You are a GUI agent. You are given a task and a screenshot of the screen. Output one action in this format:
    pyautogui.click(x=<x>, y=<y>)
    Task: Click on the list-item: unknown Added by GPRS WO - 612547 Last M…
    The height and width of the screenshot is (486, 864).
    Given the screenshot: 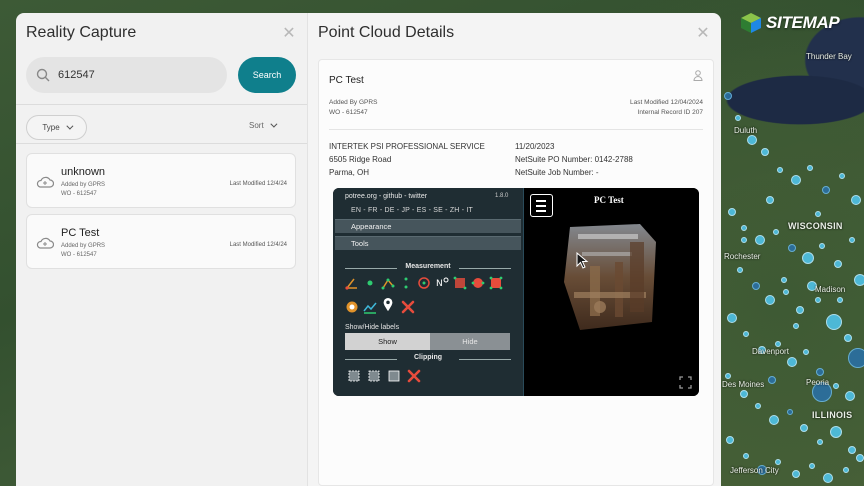 What is the action you would take?
    pyautogui.click(x=161, y=180)
    